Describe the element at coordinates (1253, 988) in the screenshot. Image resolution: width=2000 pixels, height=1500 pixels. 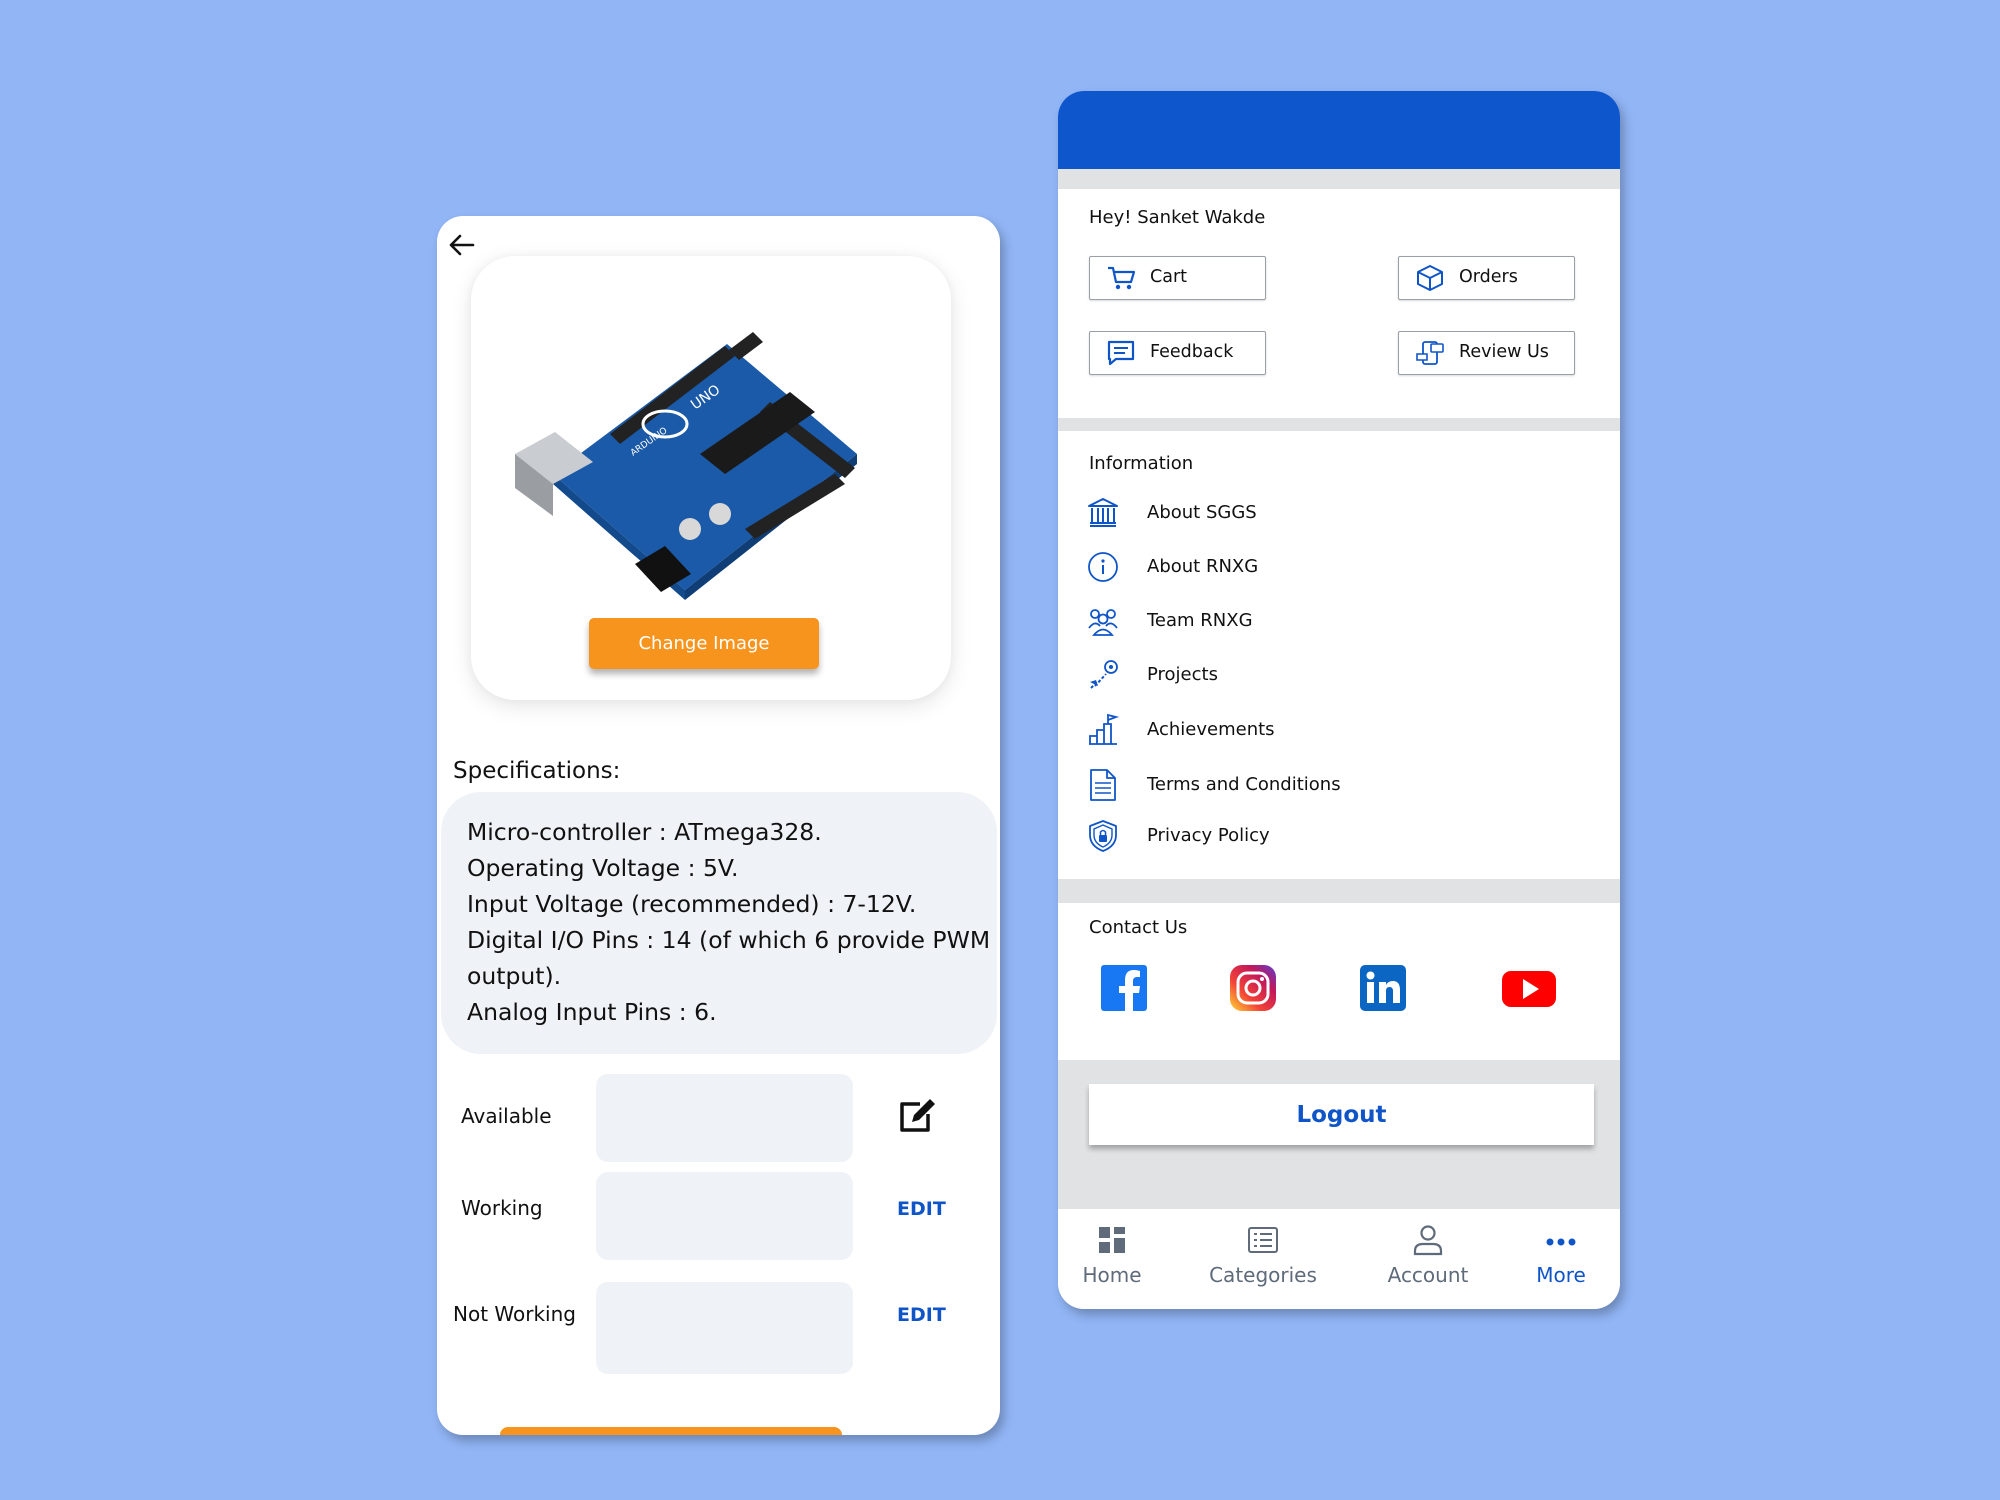
I see `instagram-icon` at that location.